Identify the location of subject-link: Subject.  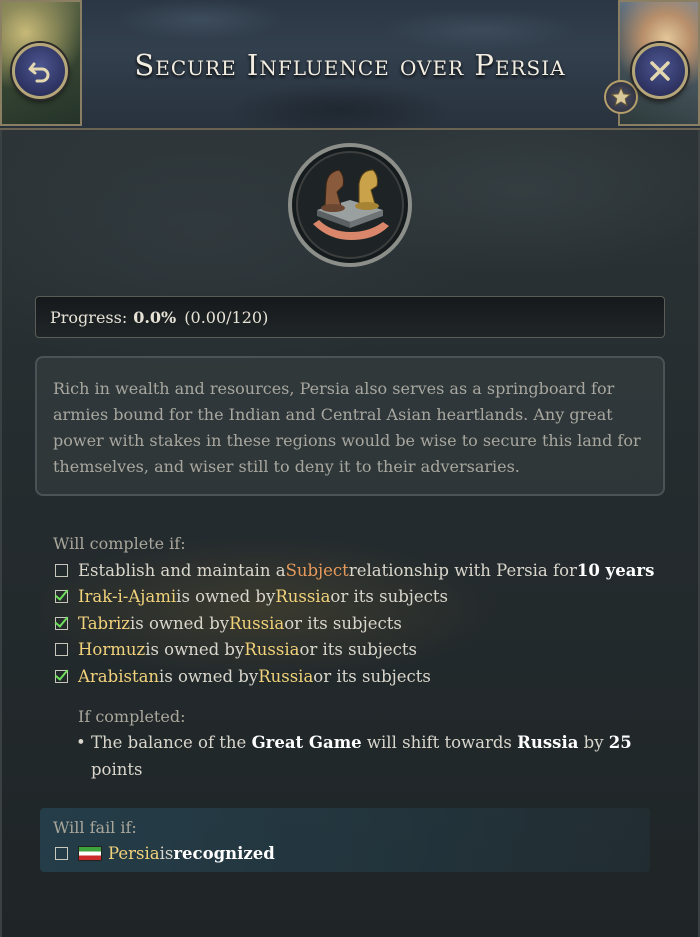
(317, 570).